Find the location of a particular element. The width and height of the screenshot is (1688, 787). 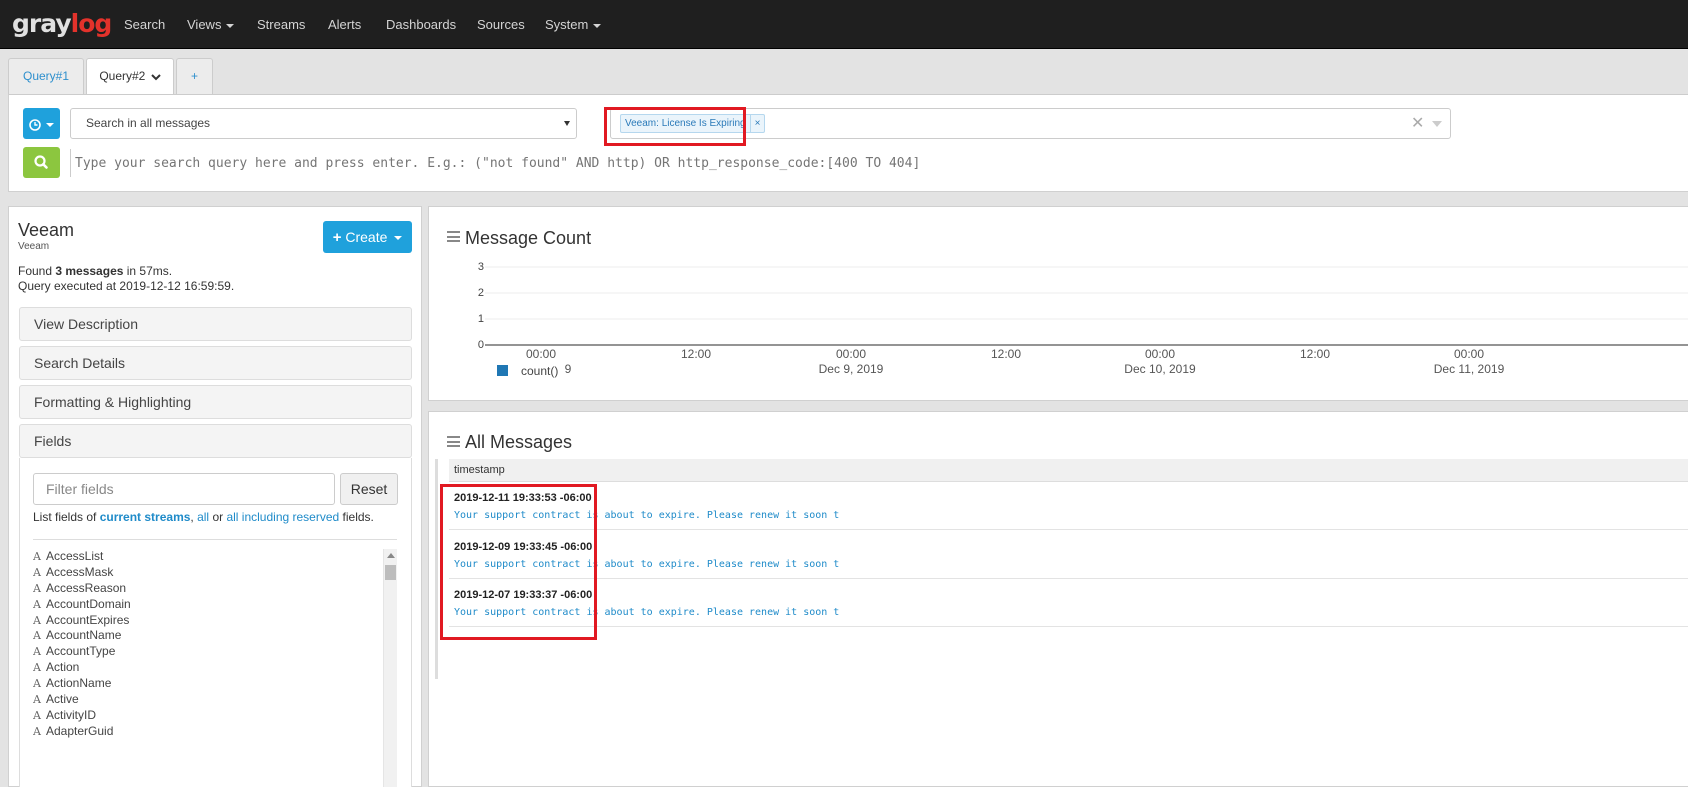

section-view-description: View Description is located at coordinates (215, 324).